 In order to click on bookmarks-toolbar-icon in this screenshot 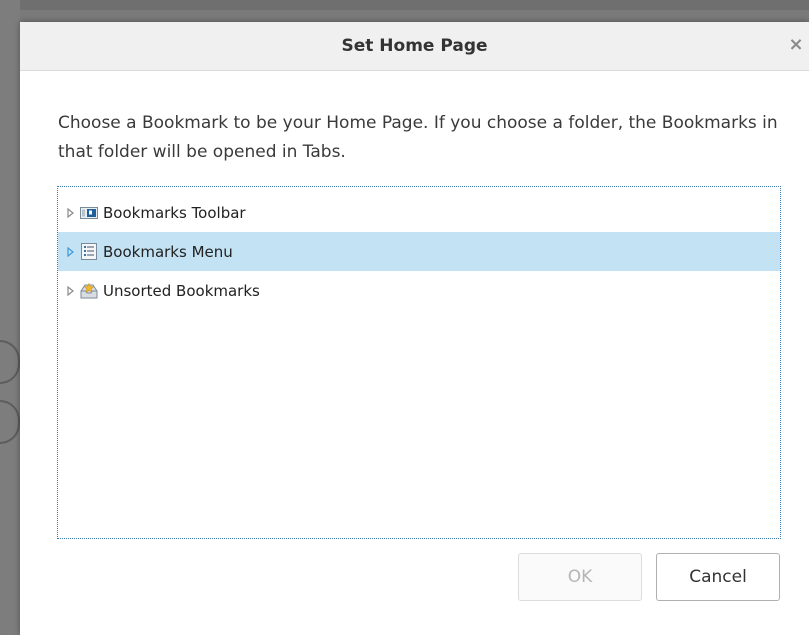, I will do `click(89, 213)`.